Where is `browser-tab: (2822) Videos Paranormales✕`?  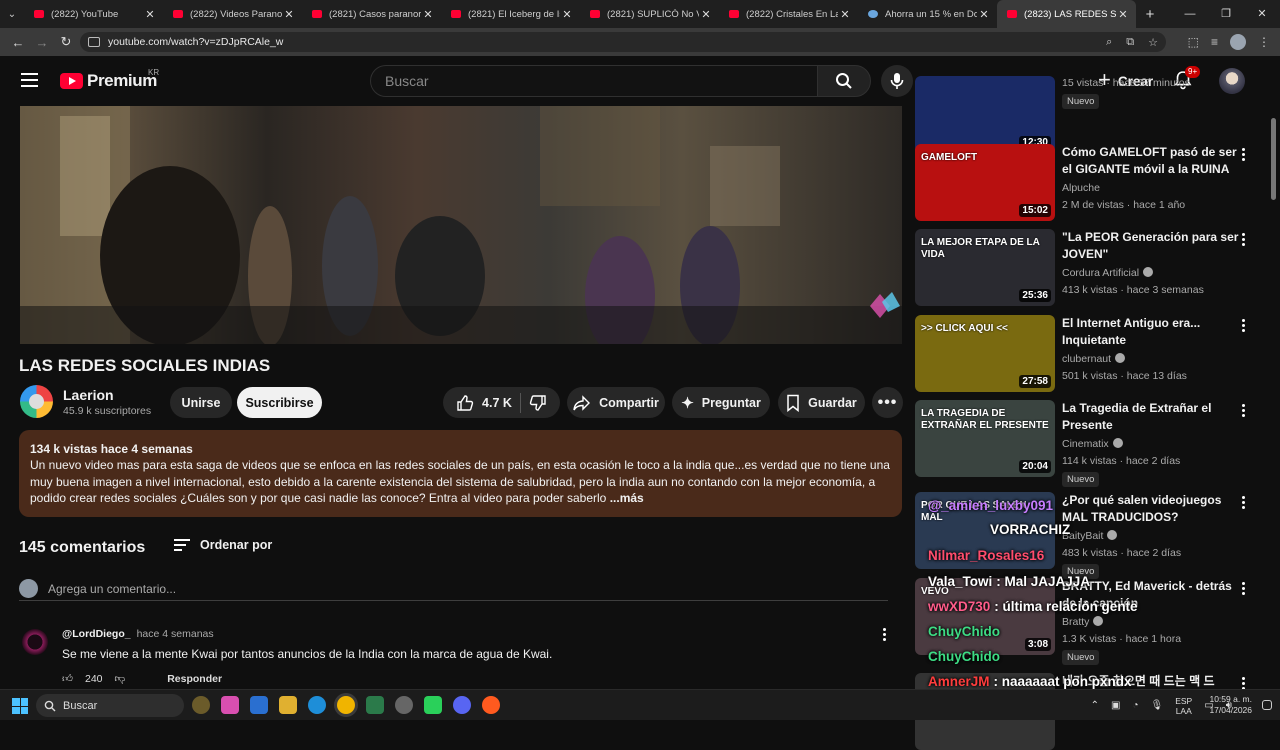
browser-tab: (2822) Videos Paranormales✕ is located at coordinates (232, 14).